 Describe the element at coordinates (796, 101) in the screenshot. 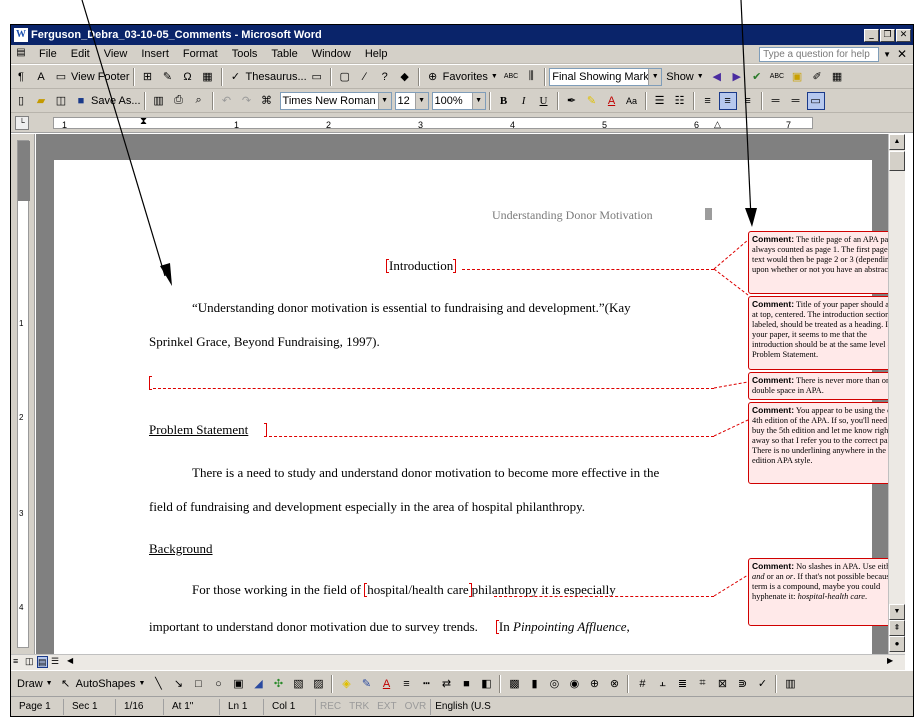

I see `double-line-icon: ═` at that location.